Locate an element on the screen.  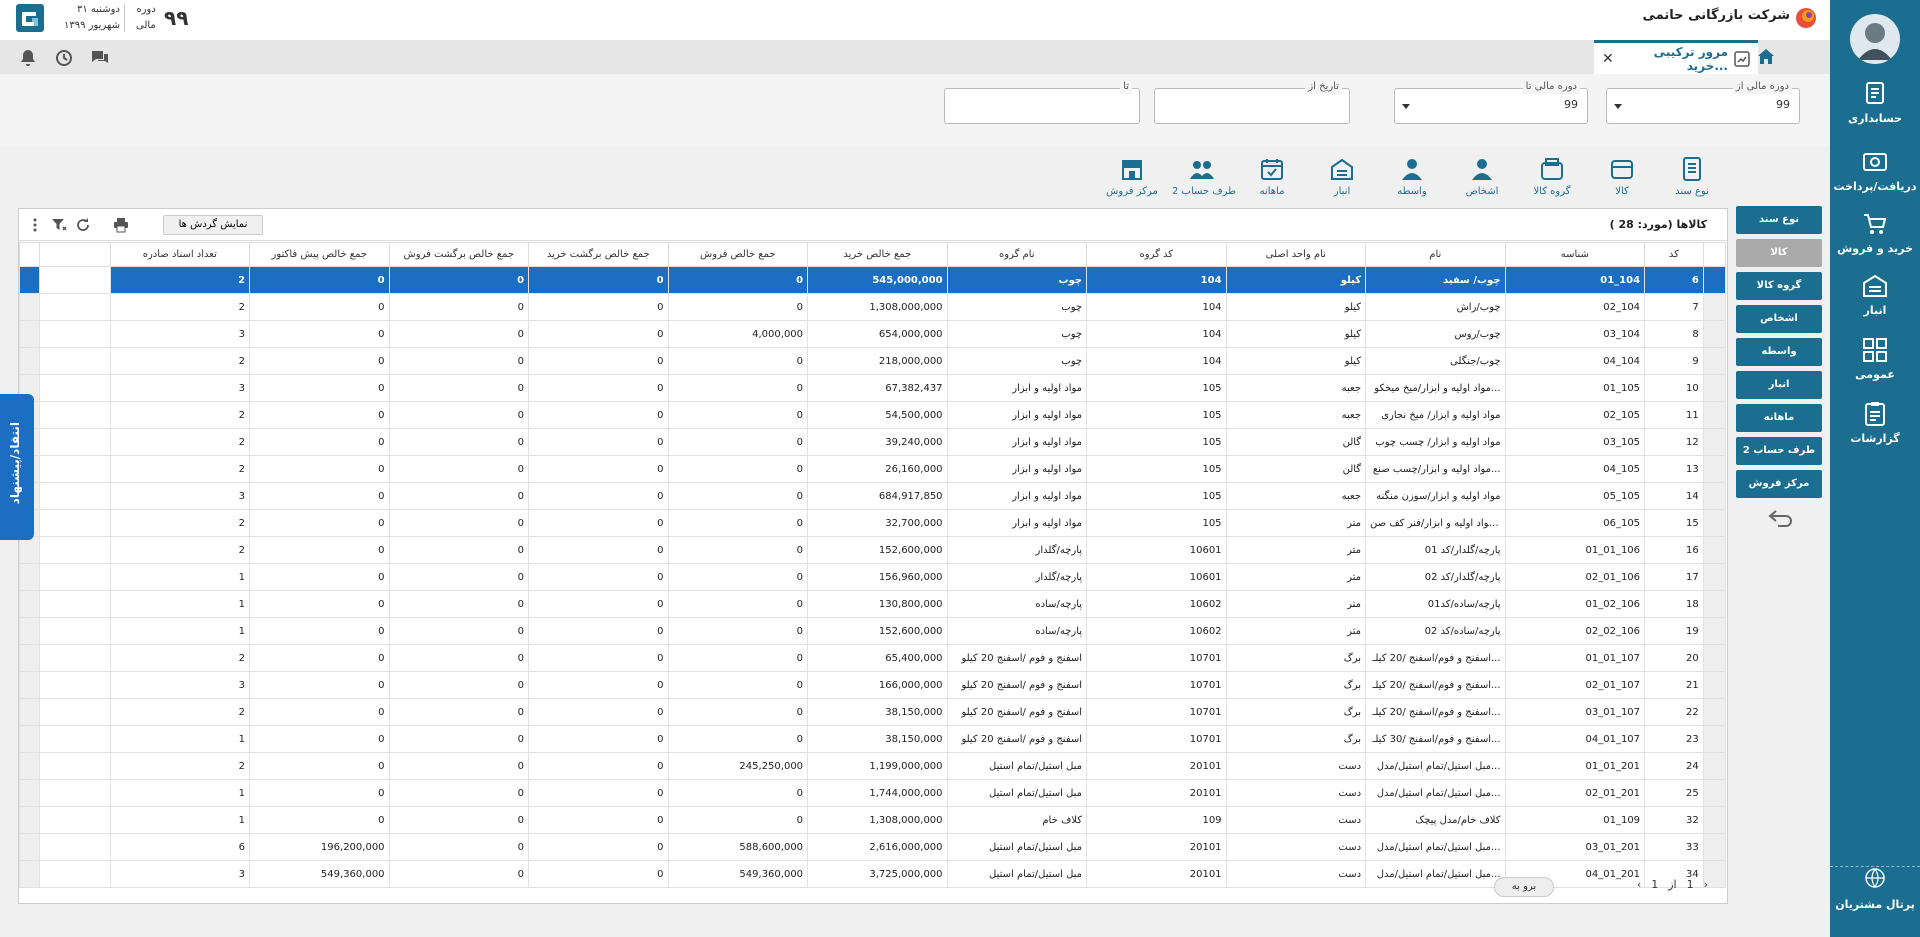
home-tab is located at coordinates (1766, 57).